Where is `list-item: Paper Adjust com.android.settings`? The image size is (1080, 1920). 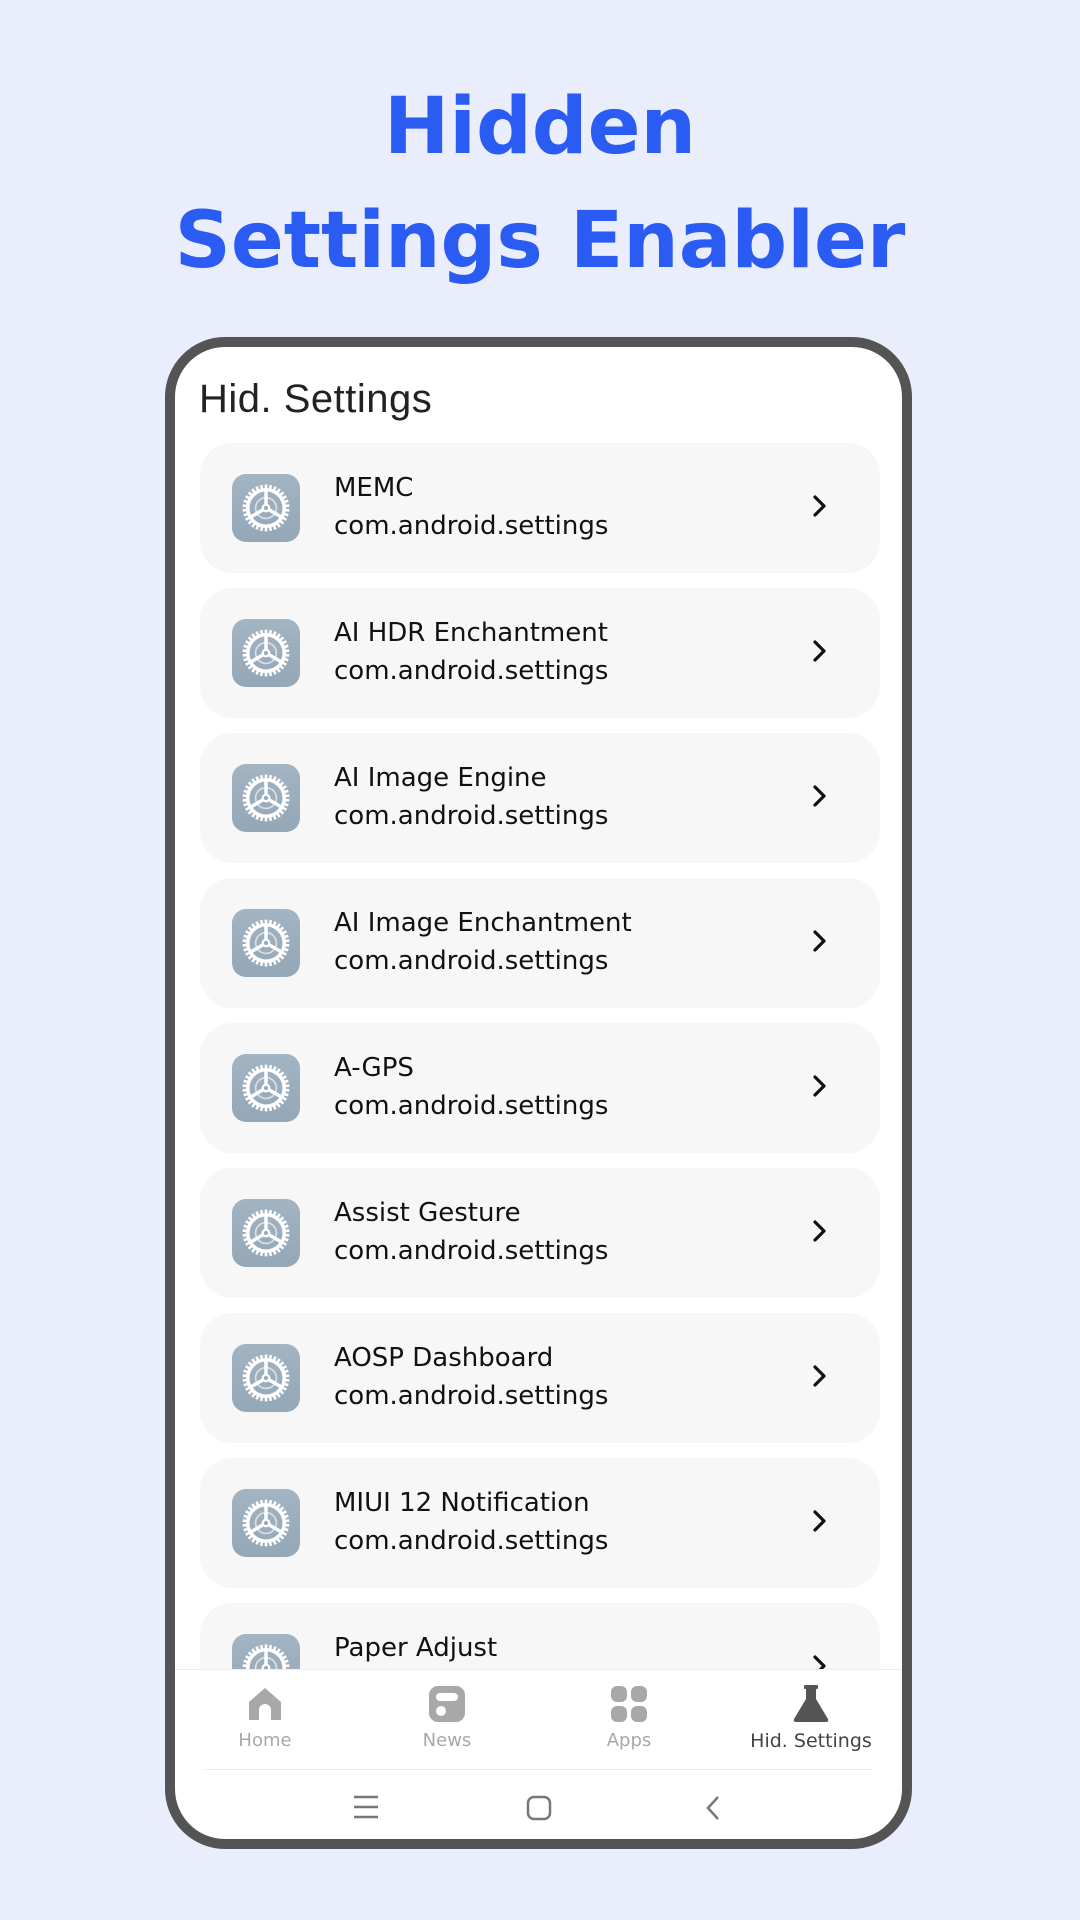 list-item: Paper Adjust com.android.settings is located at coordinates (540, 1639).